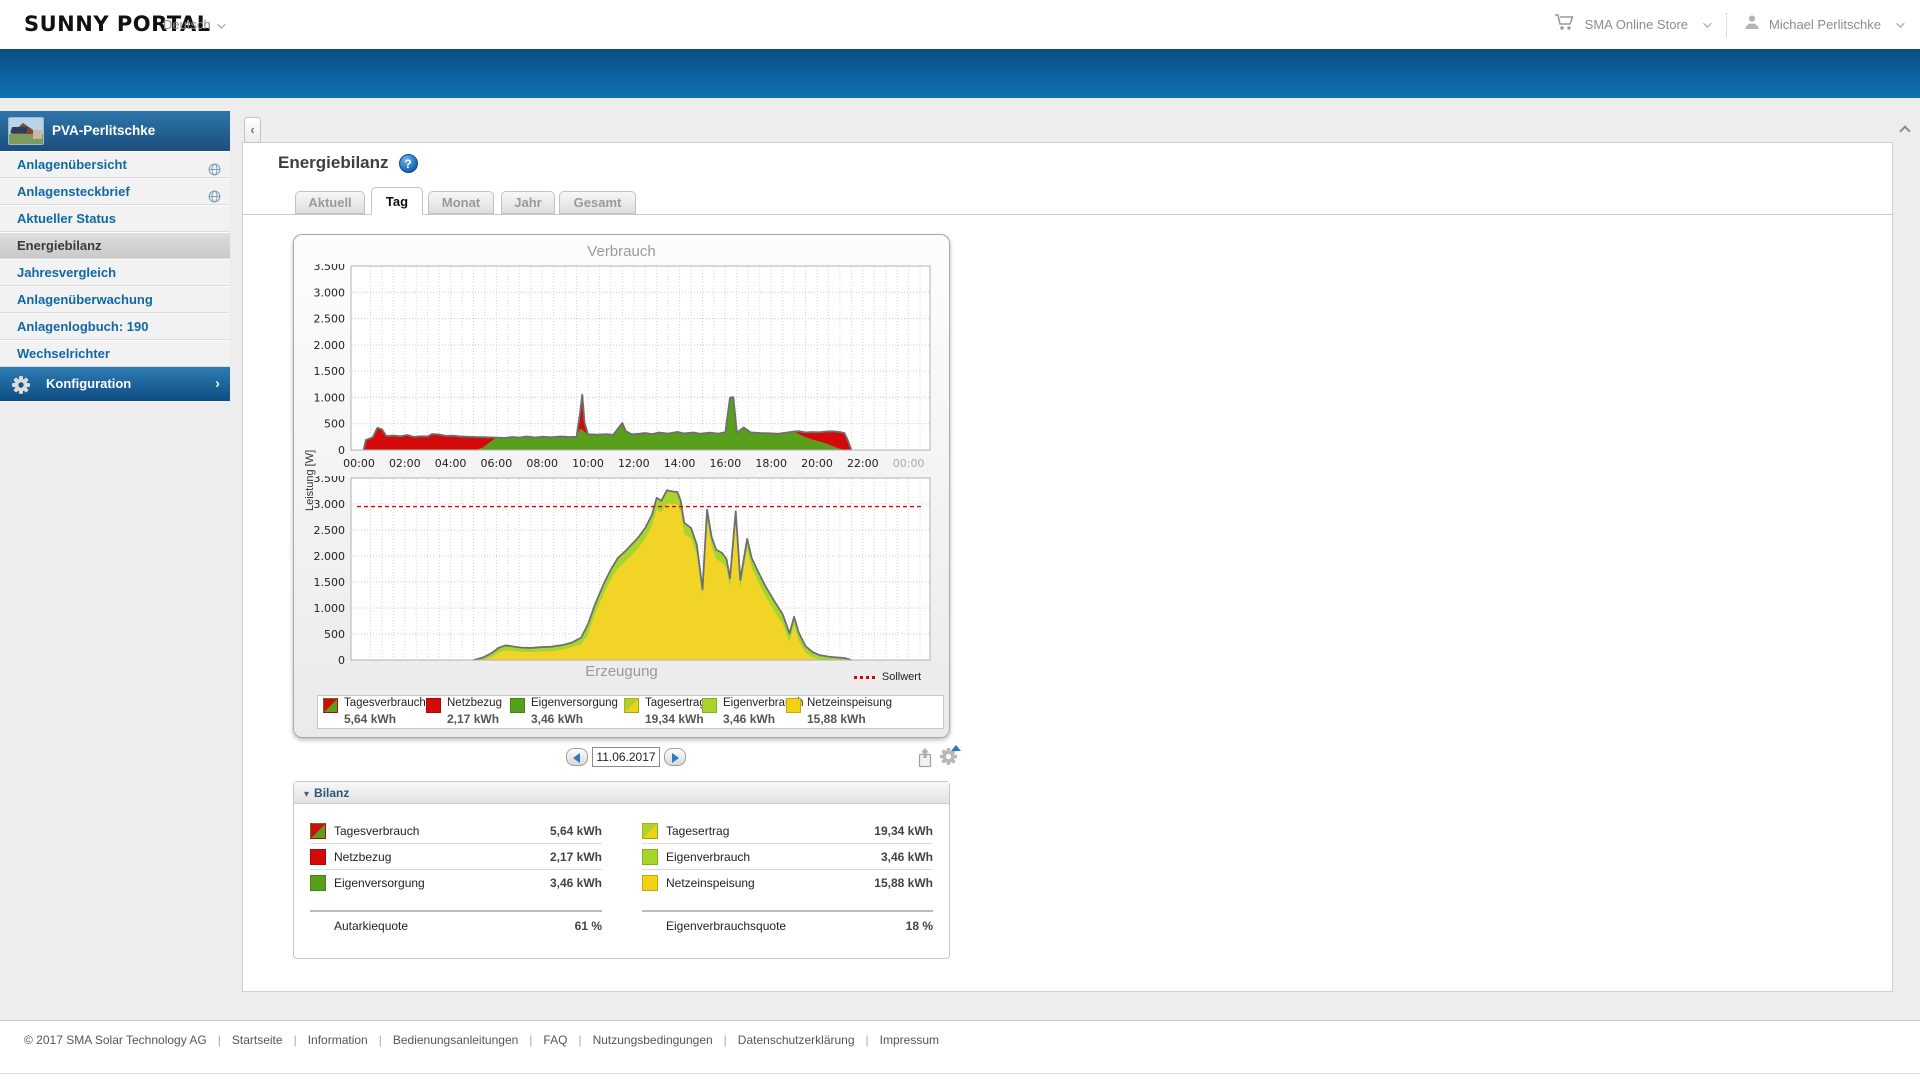 This screenshot has width=1920, height=1080. Describe the element at coordinates (675, 703) in the screenshot. I see `legend-label: Tagesertrag` at that location.